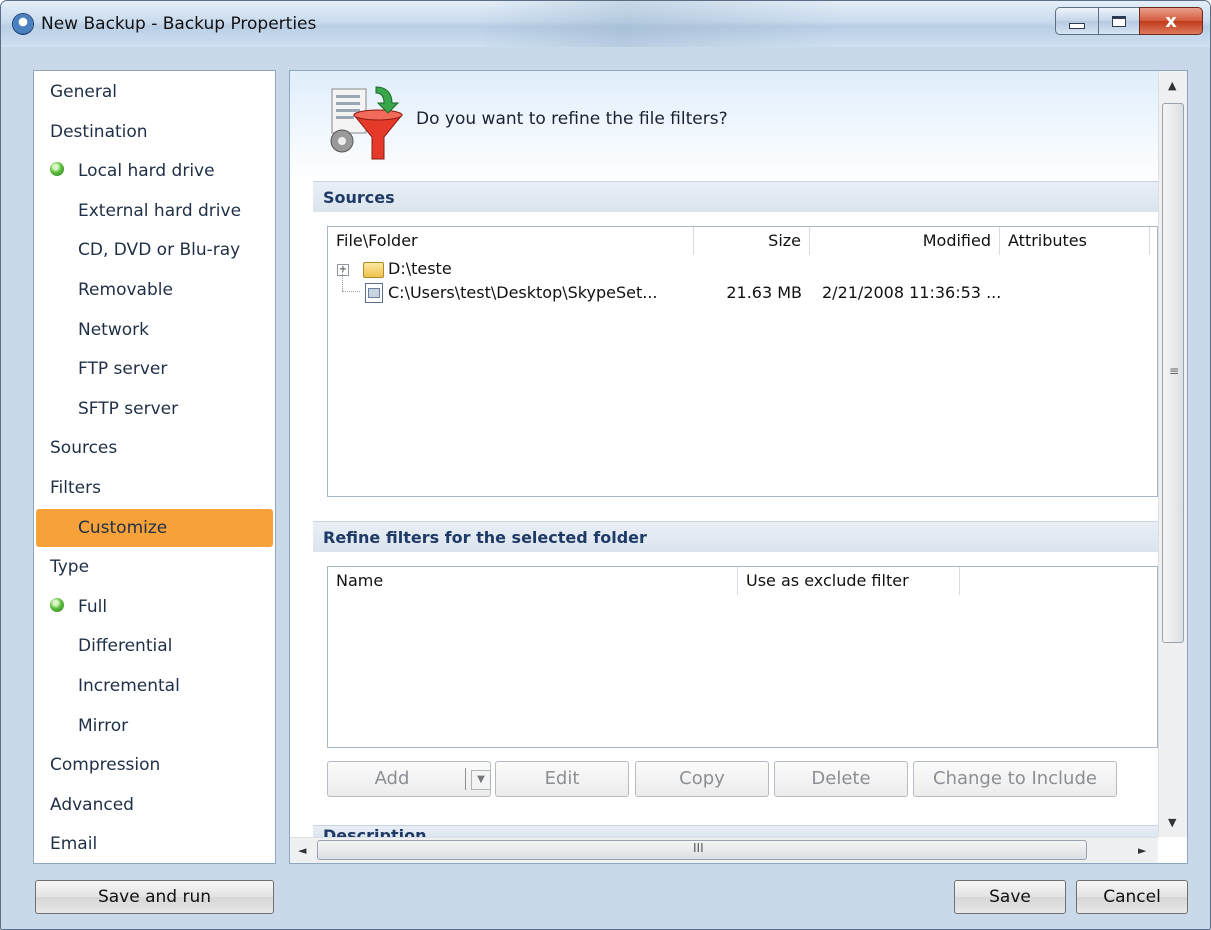 Image resolution: width=1211 pixels, height=930 pixels. What do you see at coordinates (154, 567) in the screenshot?
I see `sidebar-item-type: Type` at bounding box center [154, 567].